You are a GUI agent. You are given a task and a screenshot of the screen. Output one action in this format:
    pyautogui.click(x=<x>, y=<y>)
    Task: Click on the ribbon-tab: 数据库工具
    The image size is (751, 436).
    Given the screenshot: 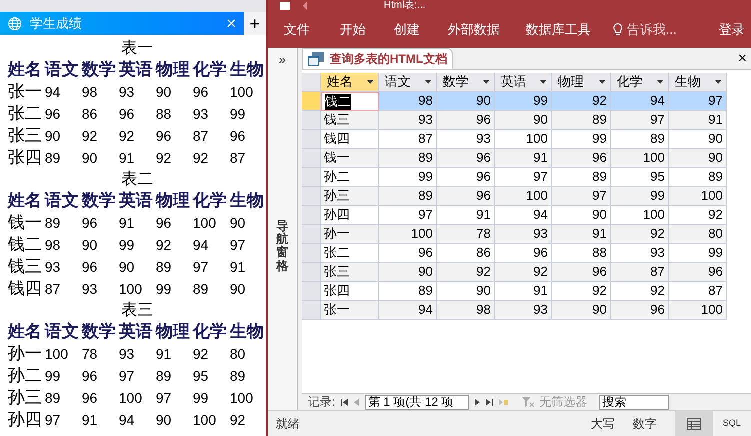 What is the action you would take?
    pyautogui.click(x=558, y=30)
    